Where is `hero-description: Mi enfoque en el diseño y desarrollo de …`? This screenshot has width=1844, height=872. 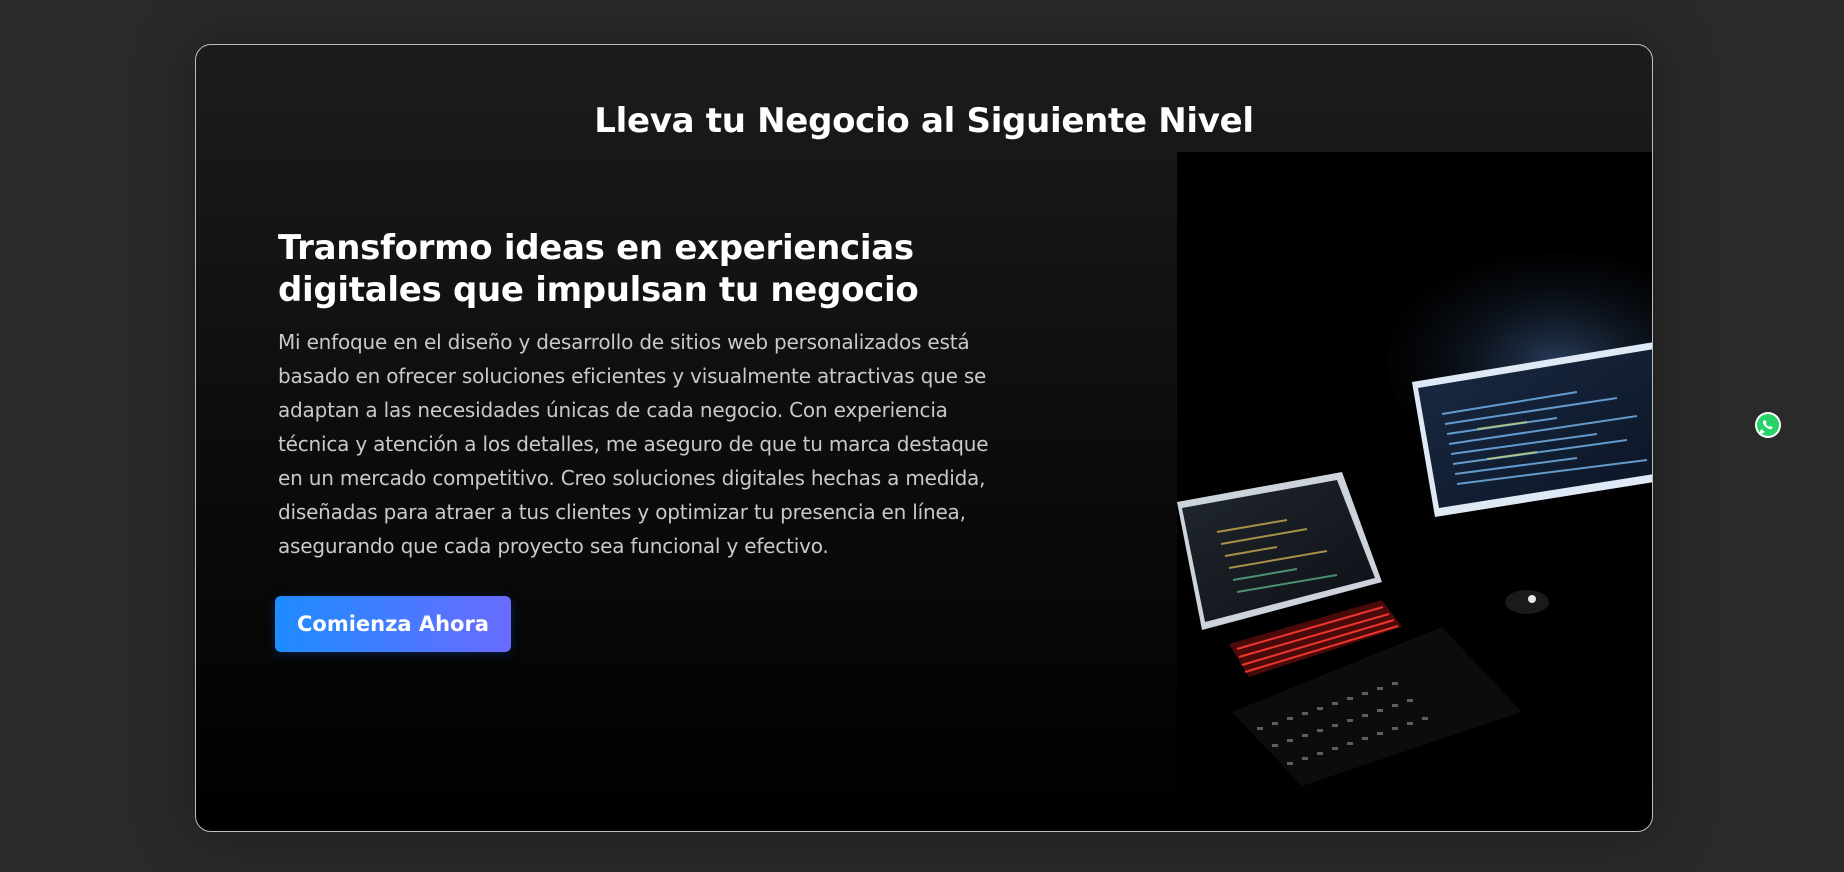 hero-description: Mi enfoque en el diseño y desarrollo de … is located at coordinates (633, 444).